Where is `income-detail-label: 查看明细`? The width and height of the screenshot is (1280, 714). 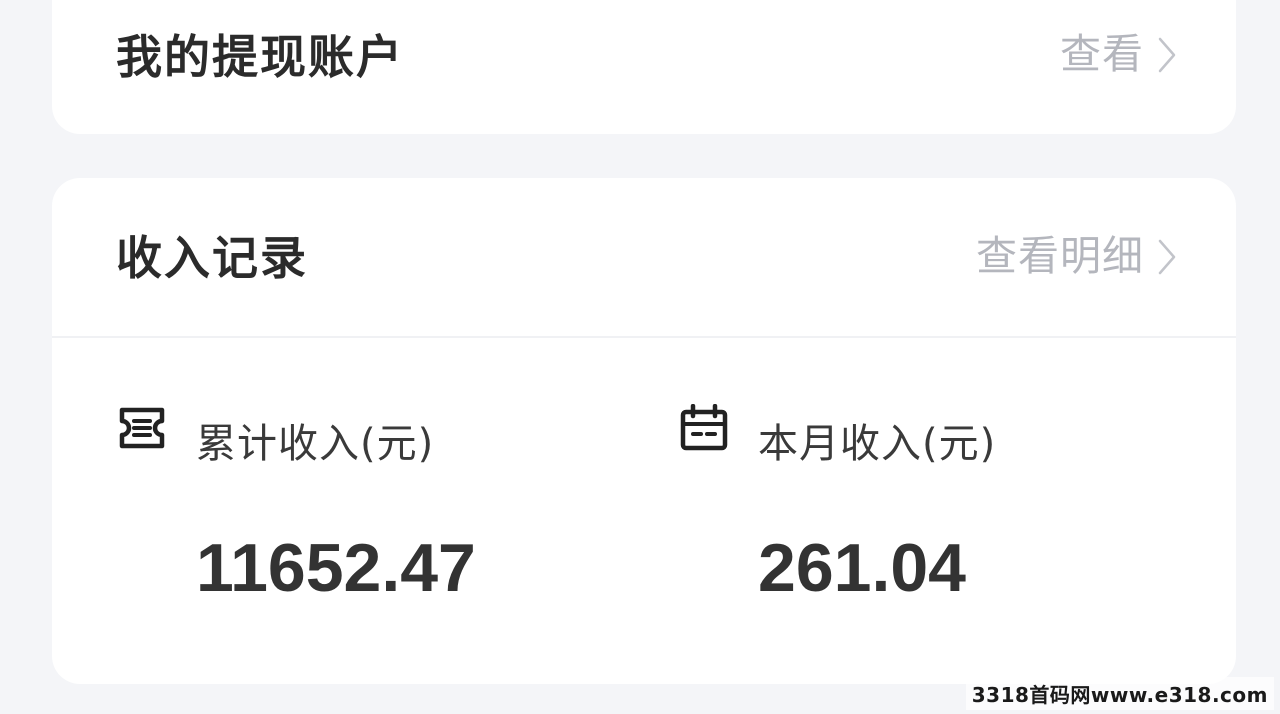
income-detail-label: 查看明细 is located at coordinates (1060, 256).